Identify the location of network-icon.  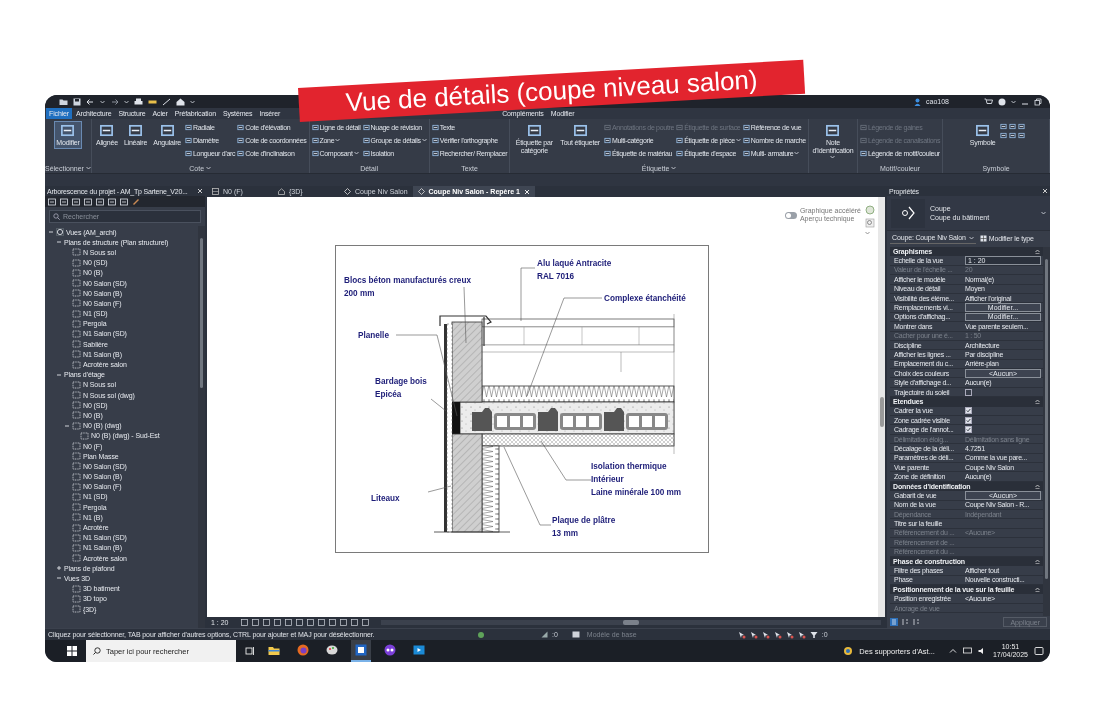
(967, 651).